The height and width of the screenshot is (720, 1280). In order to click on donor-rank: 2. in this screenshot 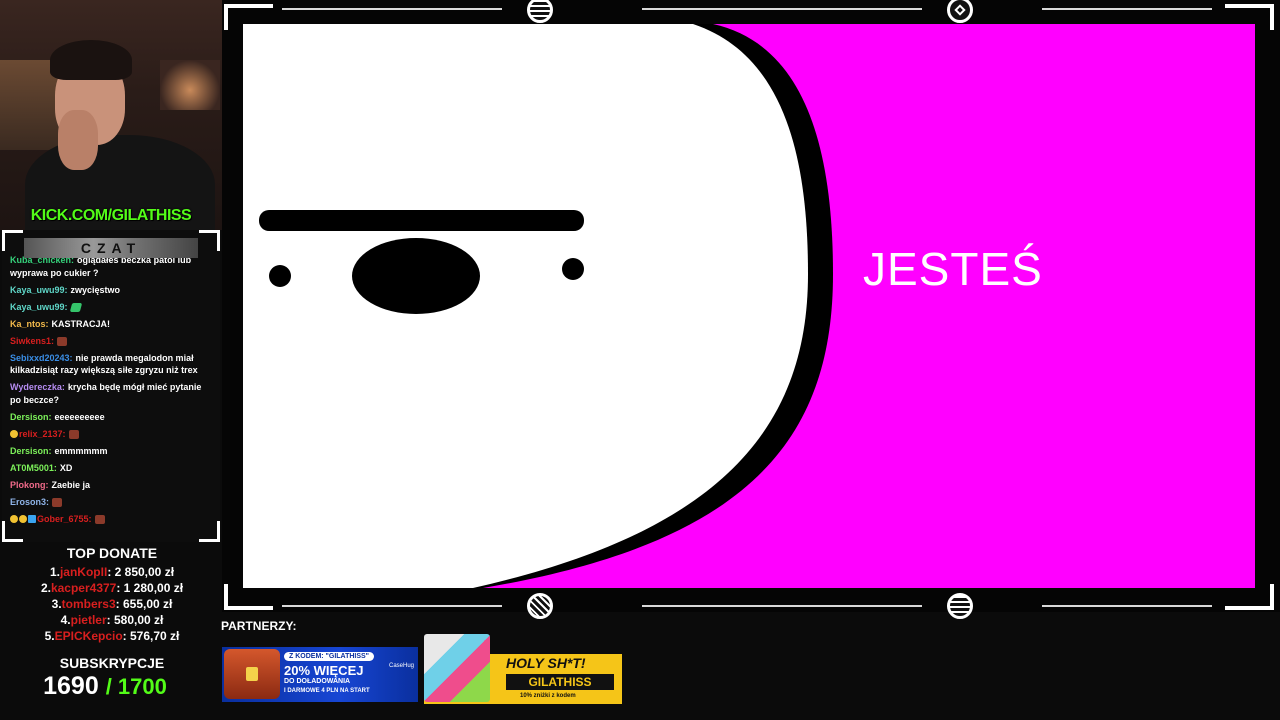, I will do `click(45, 588)`.